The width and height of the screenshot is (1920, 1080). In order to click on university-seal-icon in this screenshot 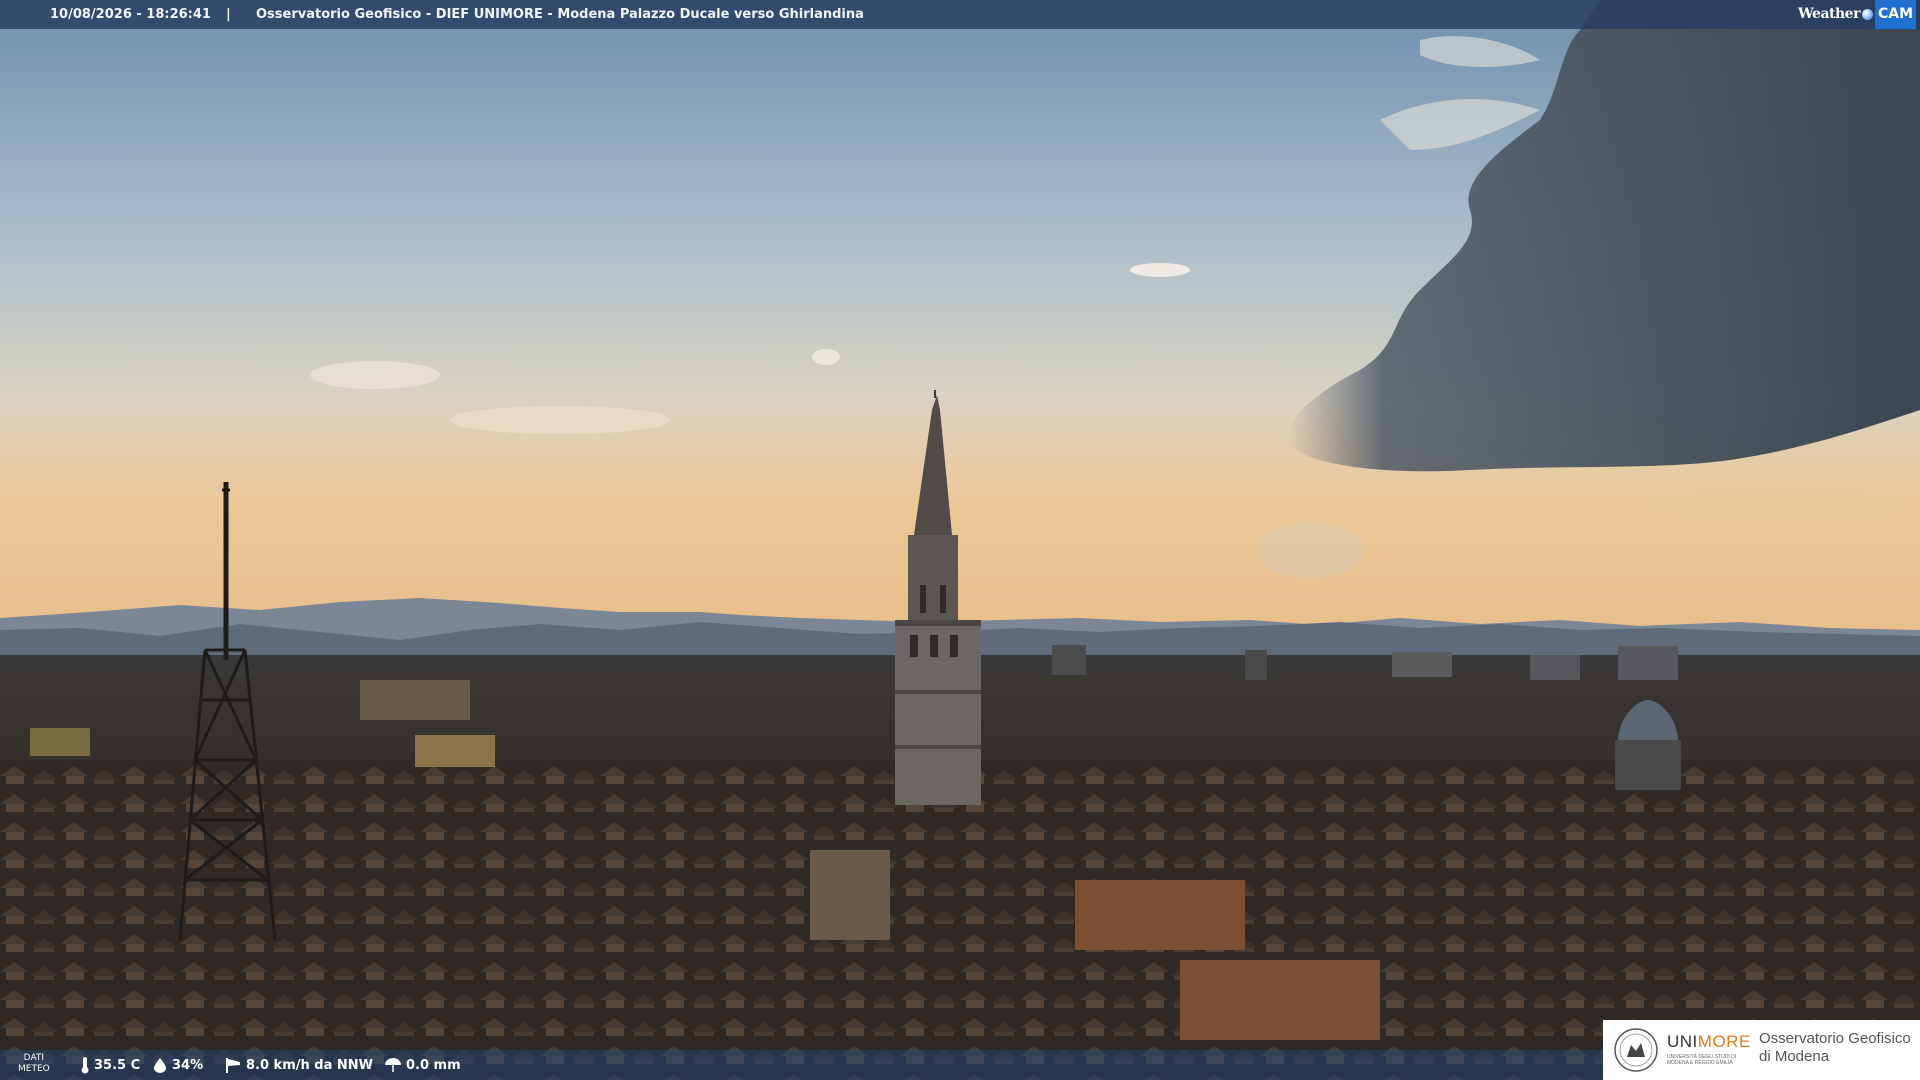, I will do `click(1636, 1050)`.